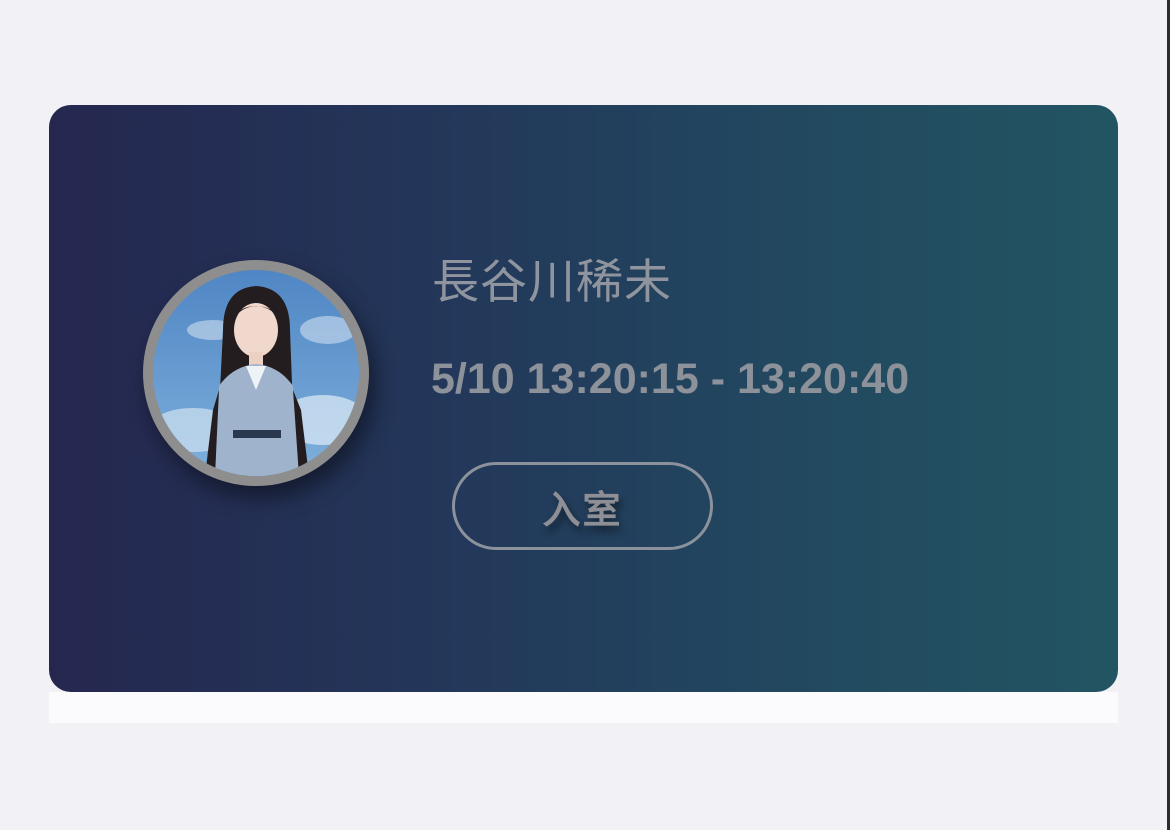  I want to click on enter-room-button: 入室, so click(582, 506).